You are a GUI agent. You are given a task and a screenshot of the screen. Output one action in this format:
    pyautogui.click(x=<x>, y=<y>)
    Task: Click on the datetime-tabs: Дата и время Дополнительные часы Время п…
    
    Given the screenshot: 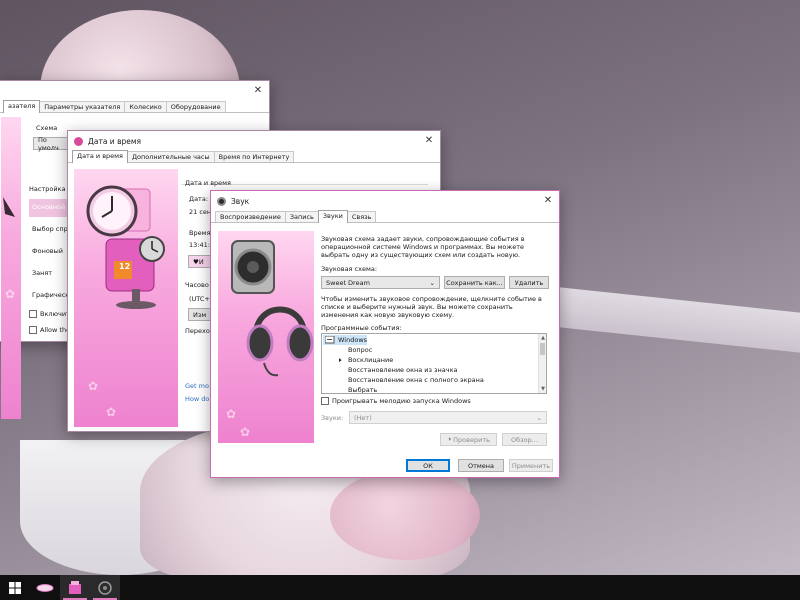 What is the action you would take?
    pyautogui.click(x=254, y=156)
    